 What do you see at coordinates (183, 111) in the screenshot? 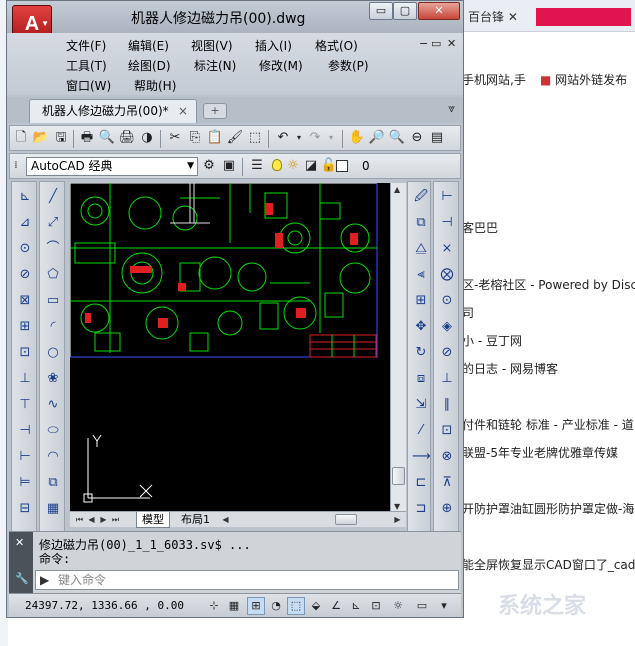
I see `close-icon: ×` at bounding box center [183, 111].